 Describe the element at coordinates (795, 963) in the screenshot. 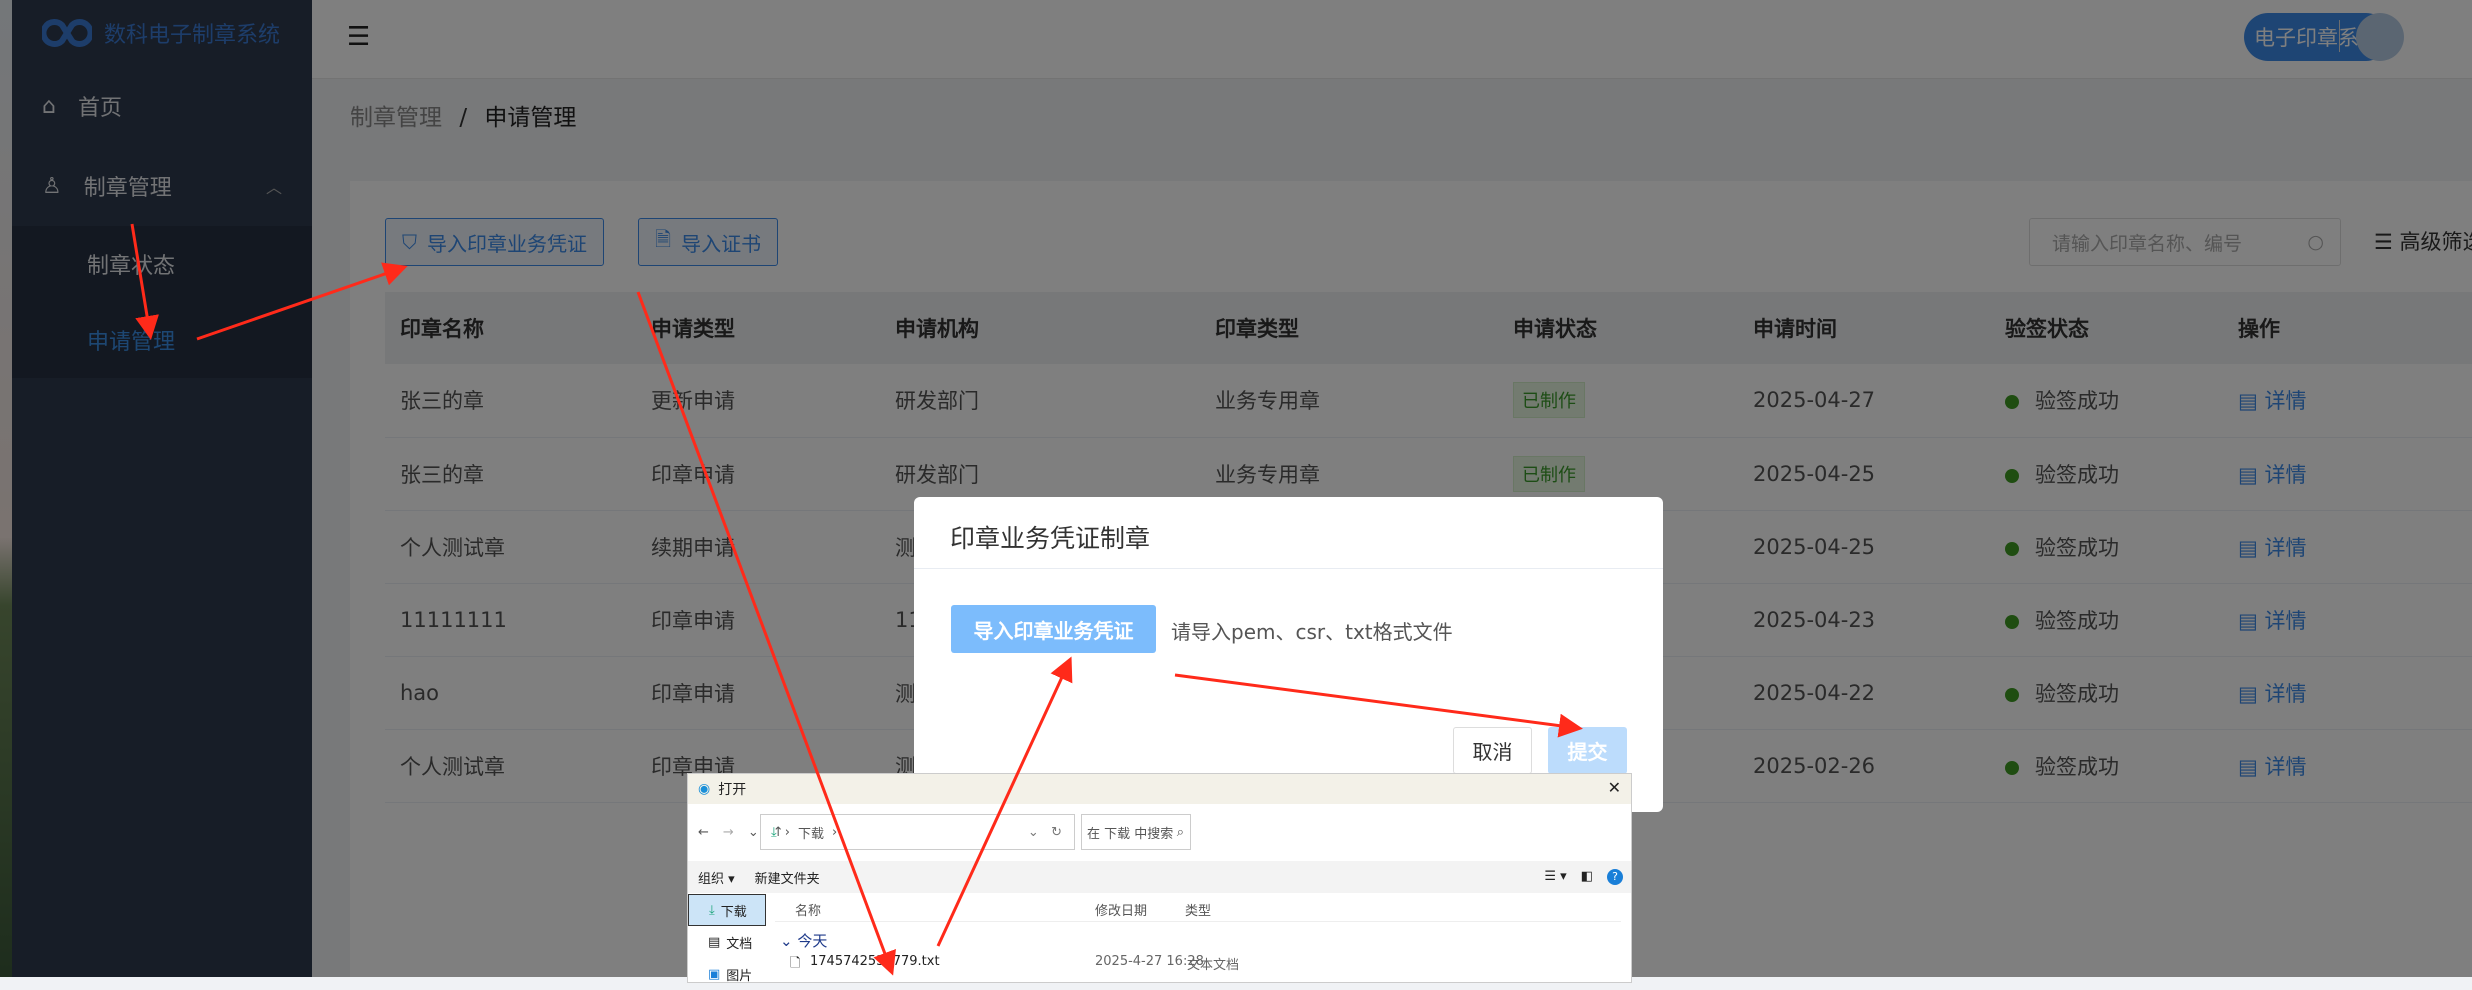

I see `text-file-icon: 🗋` at that location.